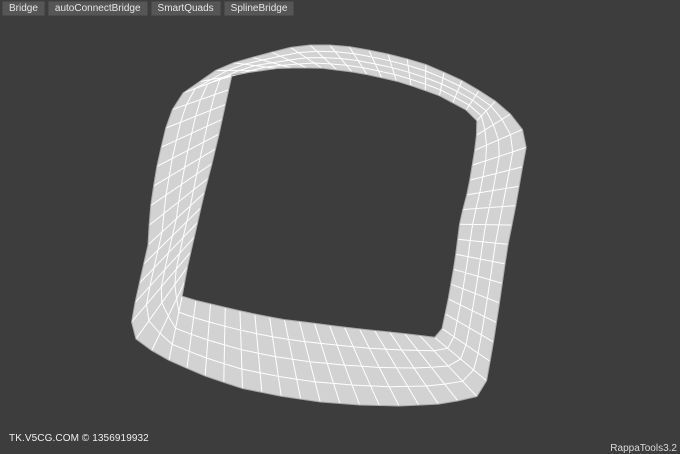  I want to click on bridge-button: Bridge, so click(23, 8).